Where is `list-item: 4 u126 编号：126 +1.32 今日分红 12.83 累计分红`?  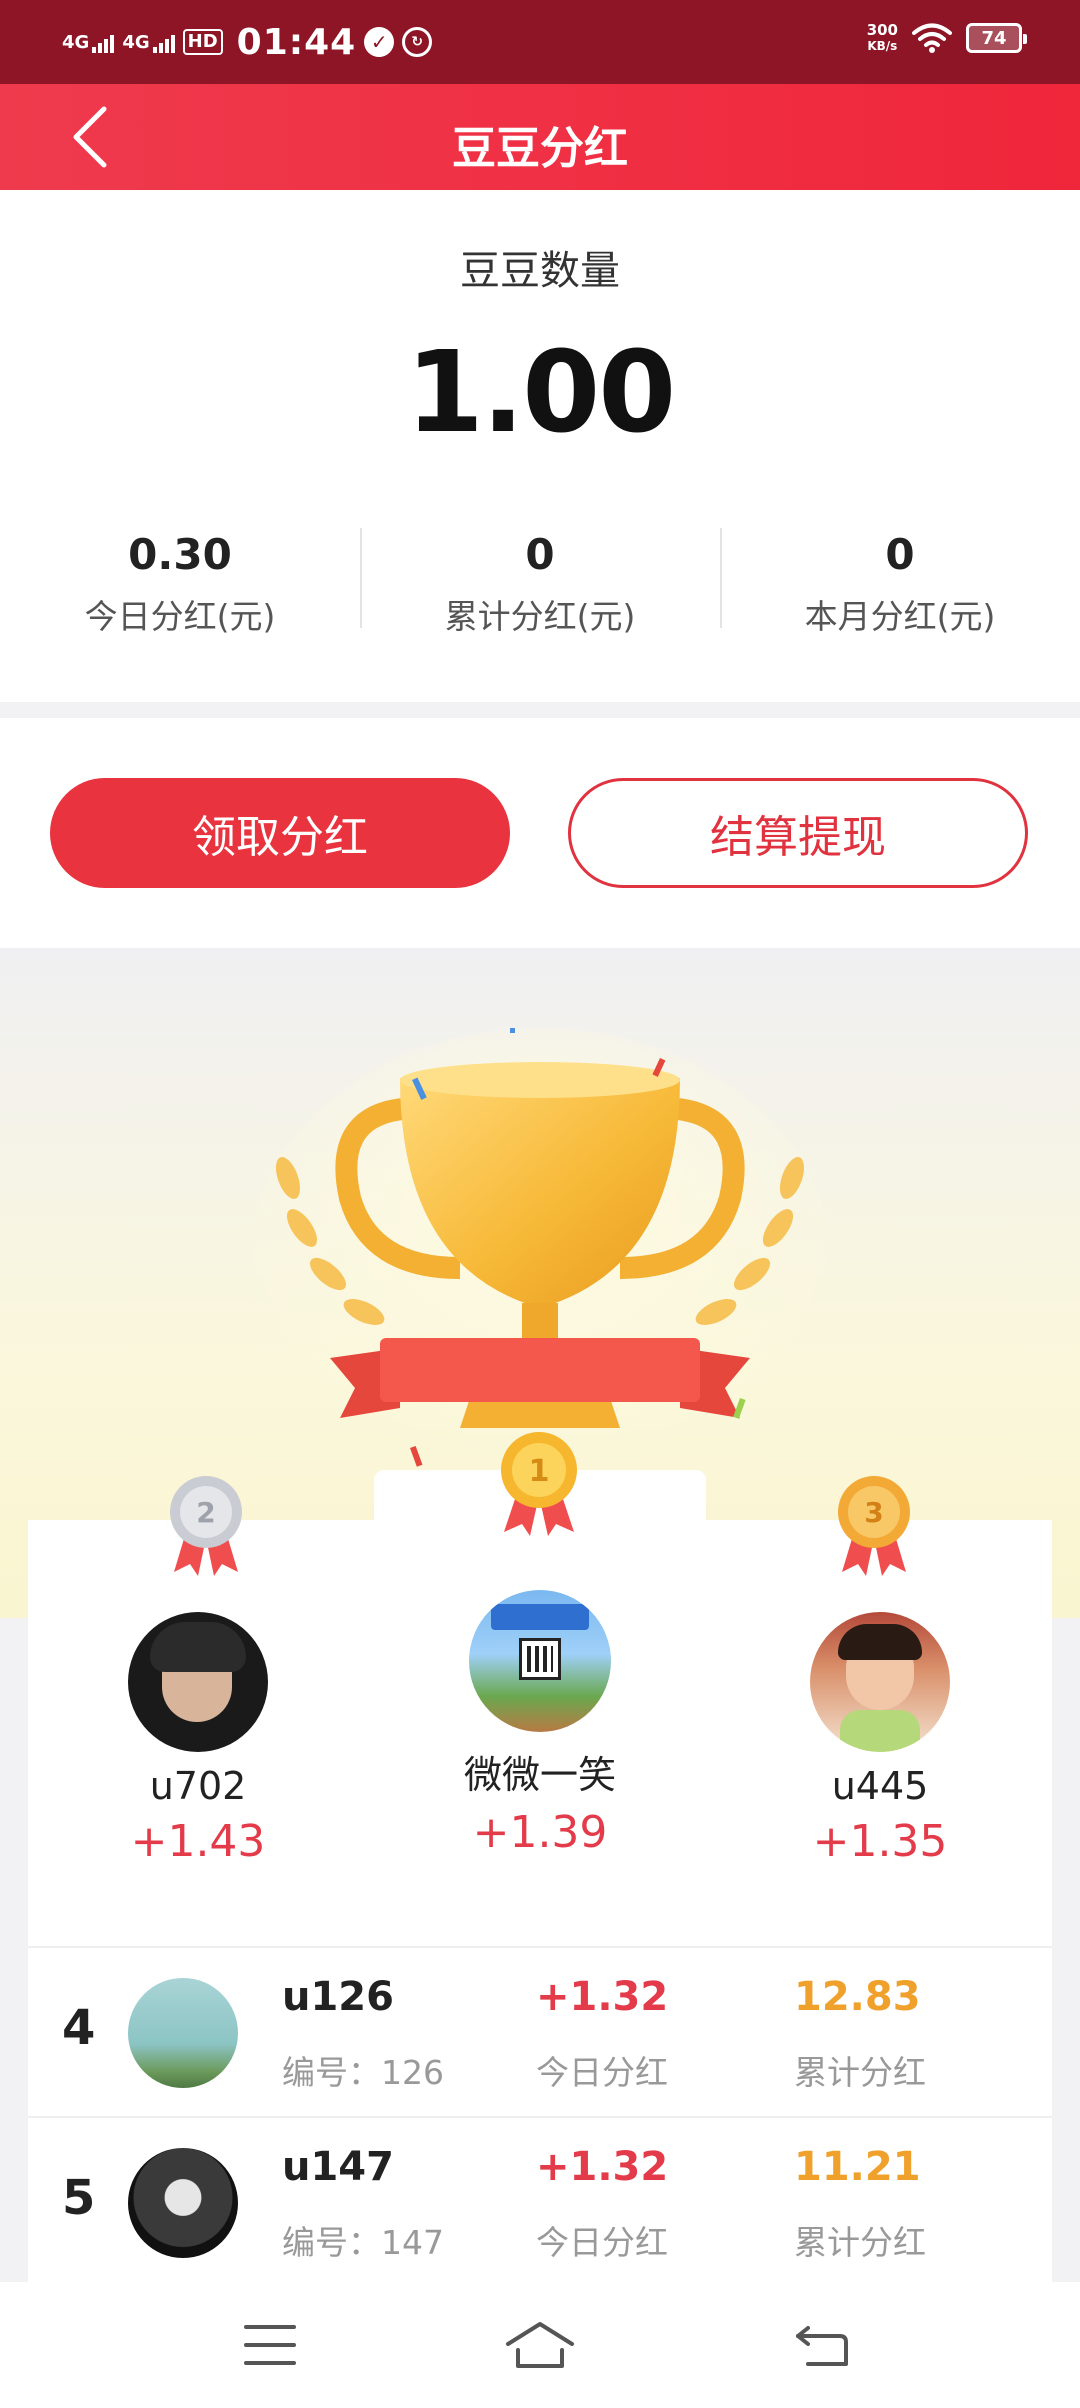 list-item: 4 u126 编号：126 +1.32 今日分红 12.83 累计分红 is located at coordinates (540, 2031).